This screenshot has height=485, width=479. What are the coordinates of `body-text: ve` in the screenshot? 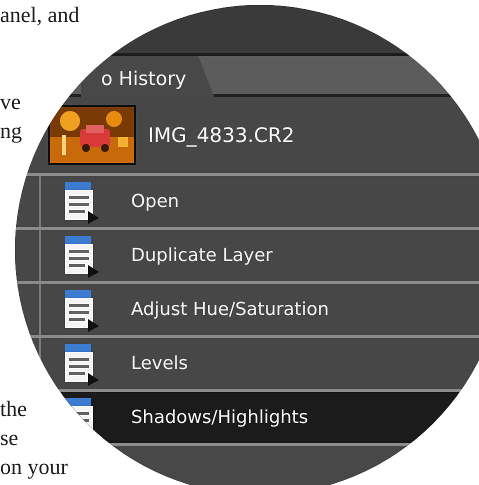 It's located at (10, 102).